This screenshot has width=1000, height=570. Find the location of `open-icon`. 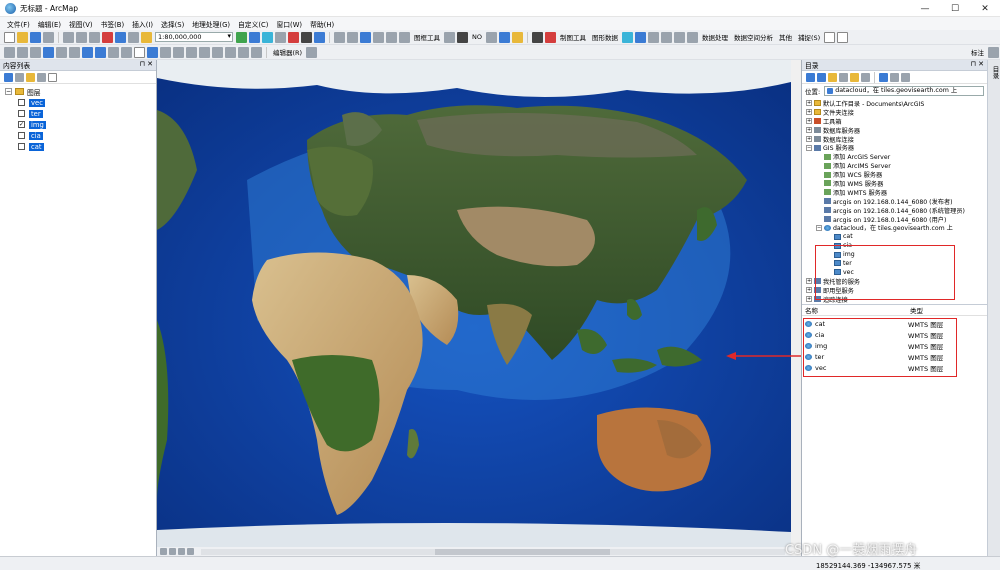

open-icon is located at coordinates (22, 37).